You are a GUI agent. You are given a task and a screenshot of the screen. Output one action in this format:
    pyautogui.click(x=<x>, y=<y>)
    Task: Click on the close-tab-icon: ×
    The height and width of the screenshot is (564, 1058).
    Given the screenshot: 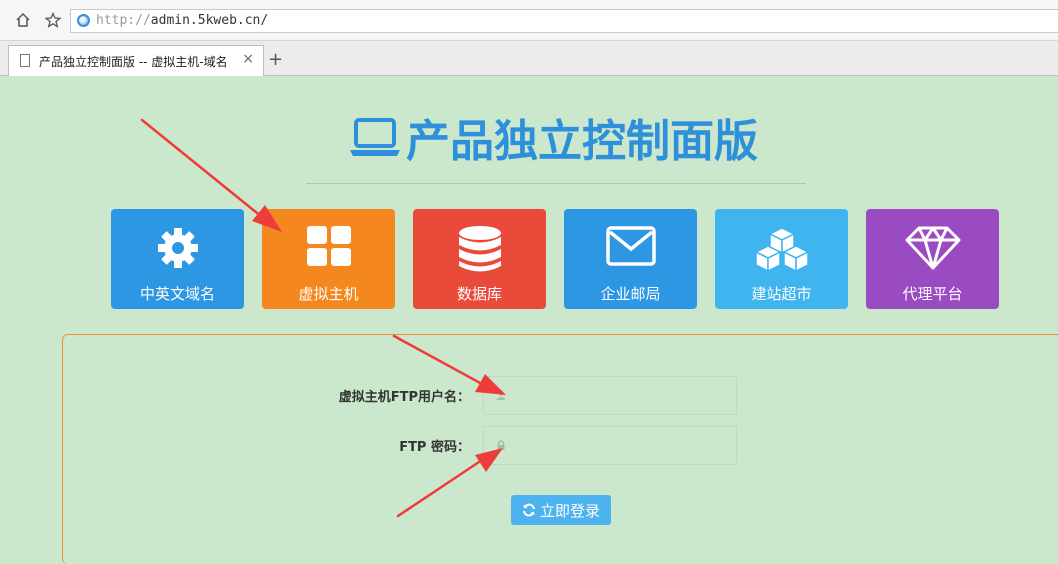 What is the action you would take?
    pyautogui.click(x=248, y=59)
    